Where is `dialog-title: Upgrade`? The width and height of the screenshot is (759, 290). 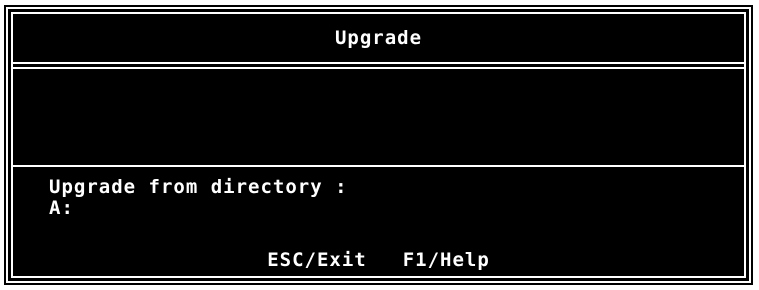 dialog-title: Upgrade is located at coordinates (378, 38).